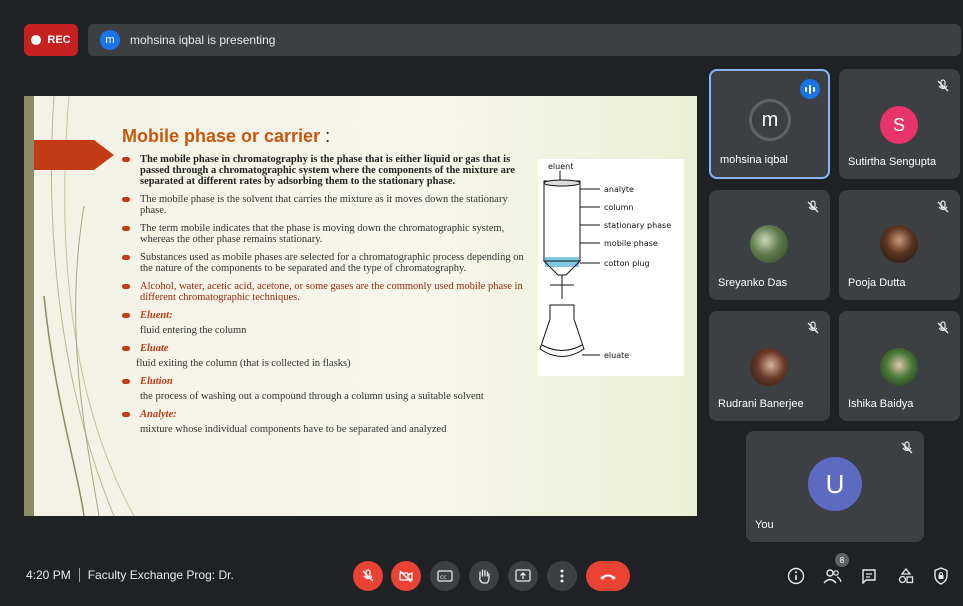  I want to click on divider, so click(79, 575).